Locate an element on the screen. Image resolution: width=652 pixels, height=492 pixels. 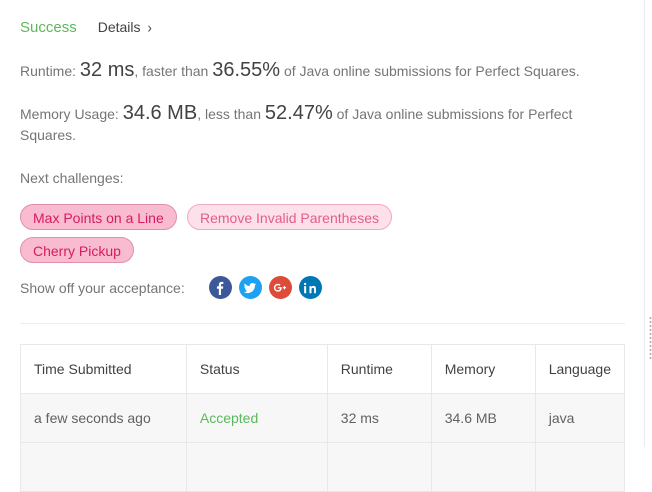
runtime-label: Runtime: is located at coordinates (48, 71).